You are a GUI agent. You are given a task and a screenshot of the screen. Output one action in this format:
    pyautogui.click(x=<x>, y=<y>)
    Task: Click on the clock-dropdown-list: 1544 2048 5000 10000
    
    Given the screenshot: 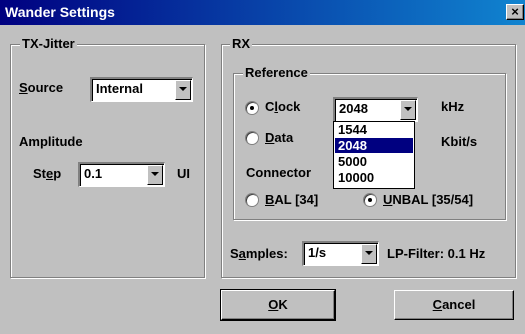 What is the action you would take?
    pyautogui.click(x=374, y=155)
    